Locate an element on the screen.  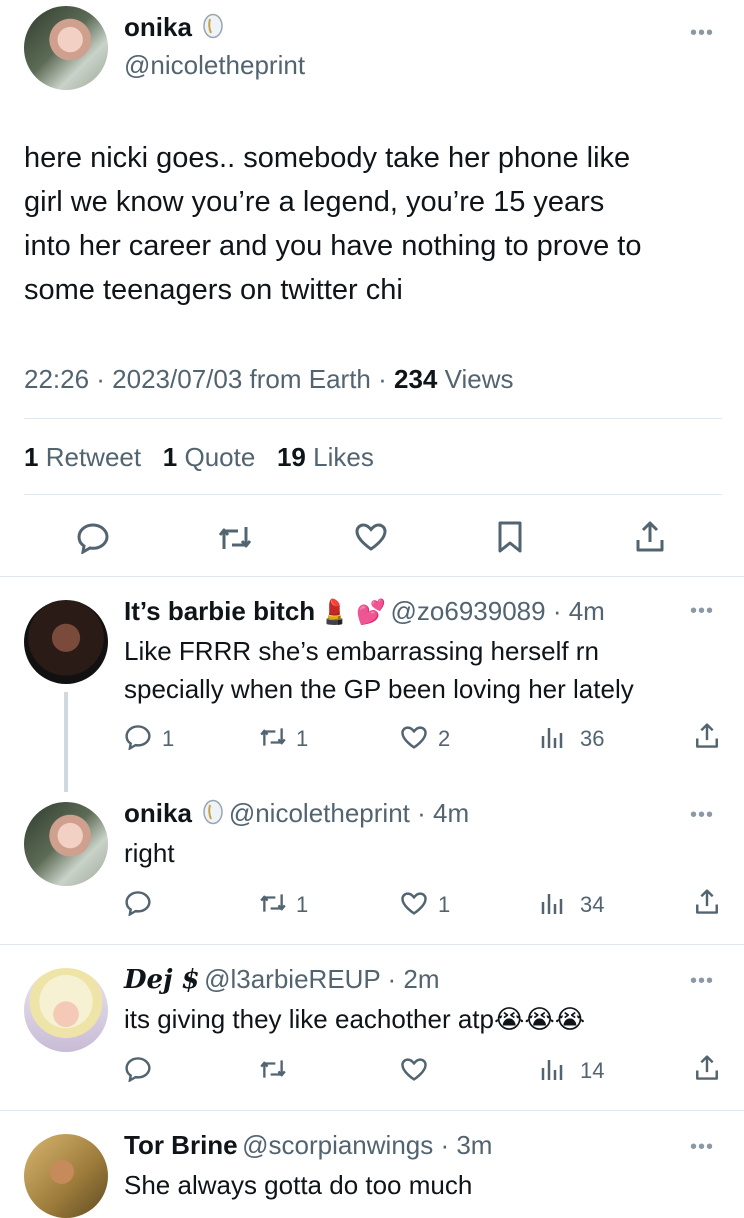
reply-line: its giving they like eachother atp😭😭😭 is located at coordinates (355, 1019).